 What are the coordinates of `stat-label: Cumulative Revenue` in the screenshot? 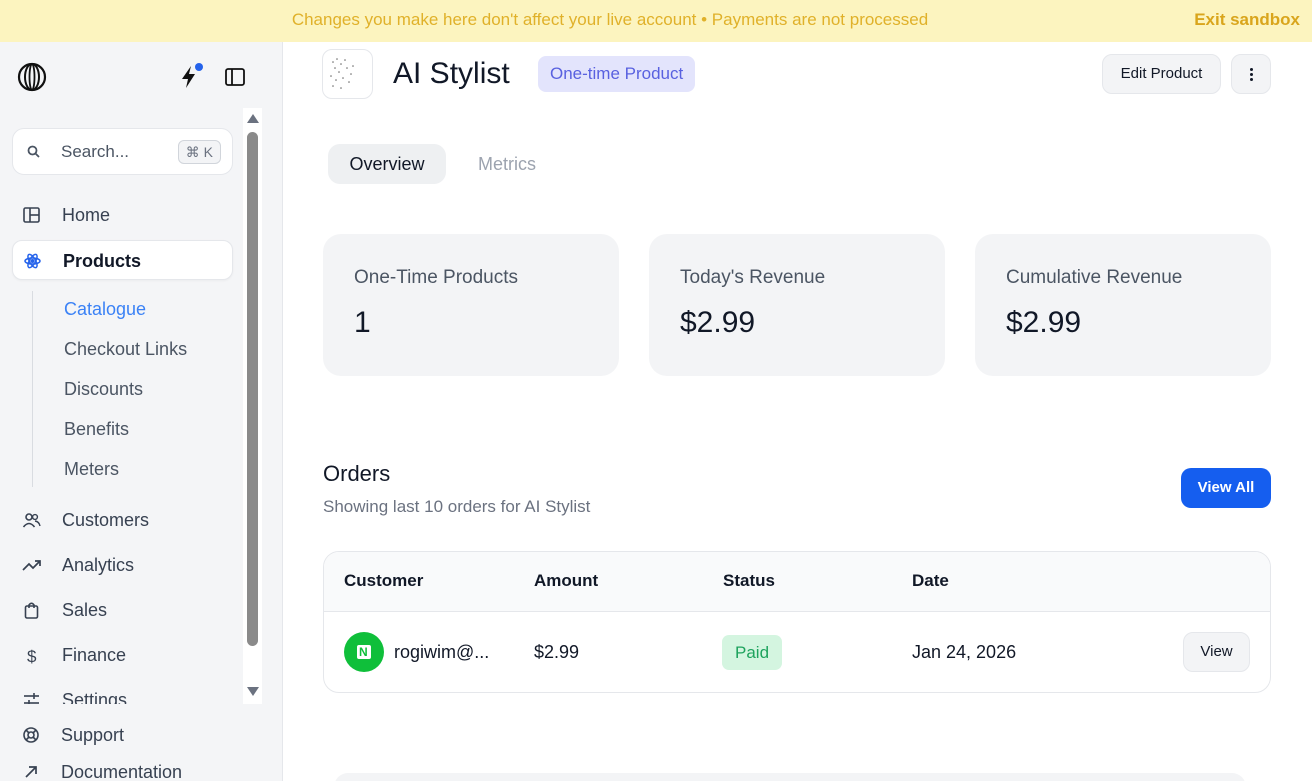 It's located at (1094, 277).